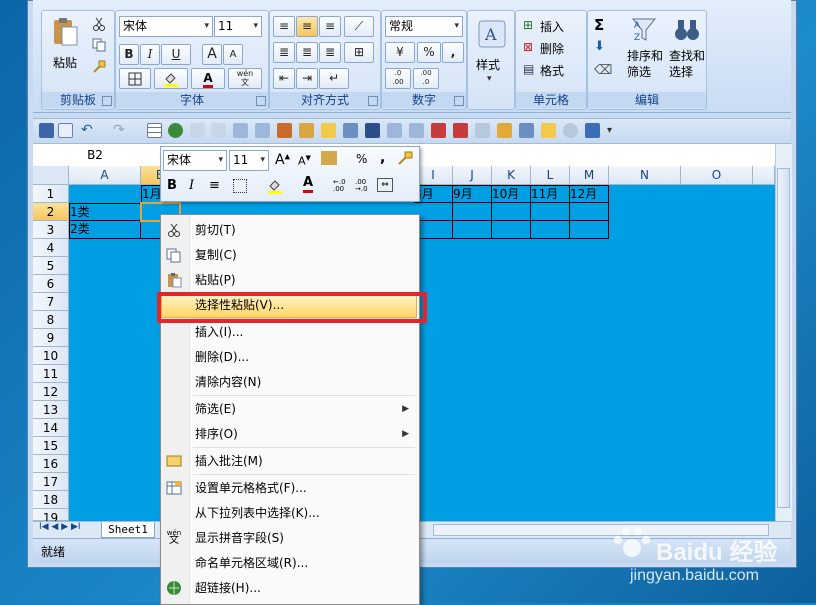 This screenshot has width=816, height=605. What do you see at coordinates (51, 482) in the screenshot?
I see `row-header-17: 17` at bounding box center [51, 482].